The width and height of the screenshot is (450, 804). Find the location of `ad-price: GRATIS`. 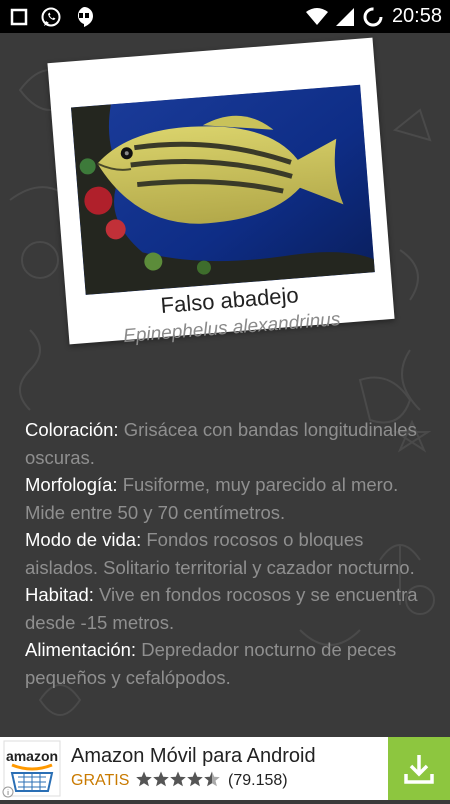

ad-price: GRATIS is located at coordinates (100, 780).